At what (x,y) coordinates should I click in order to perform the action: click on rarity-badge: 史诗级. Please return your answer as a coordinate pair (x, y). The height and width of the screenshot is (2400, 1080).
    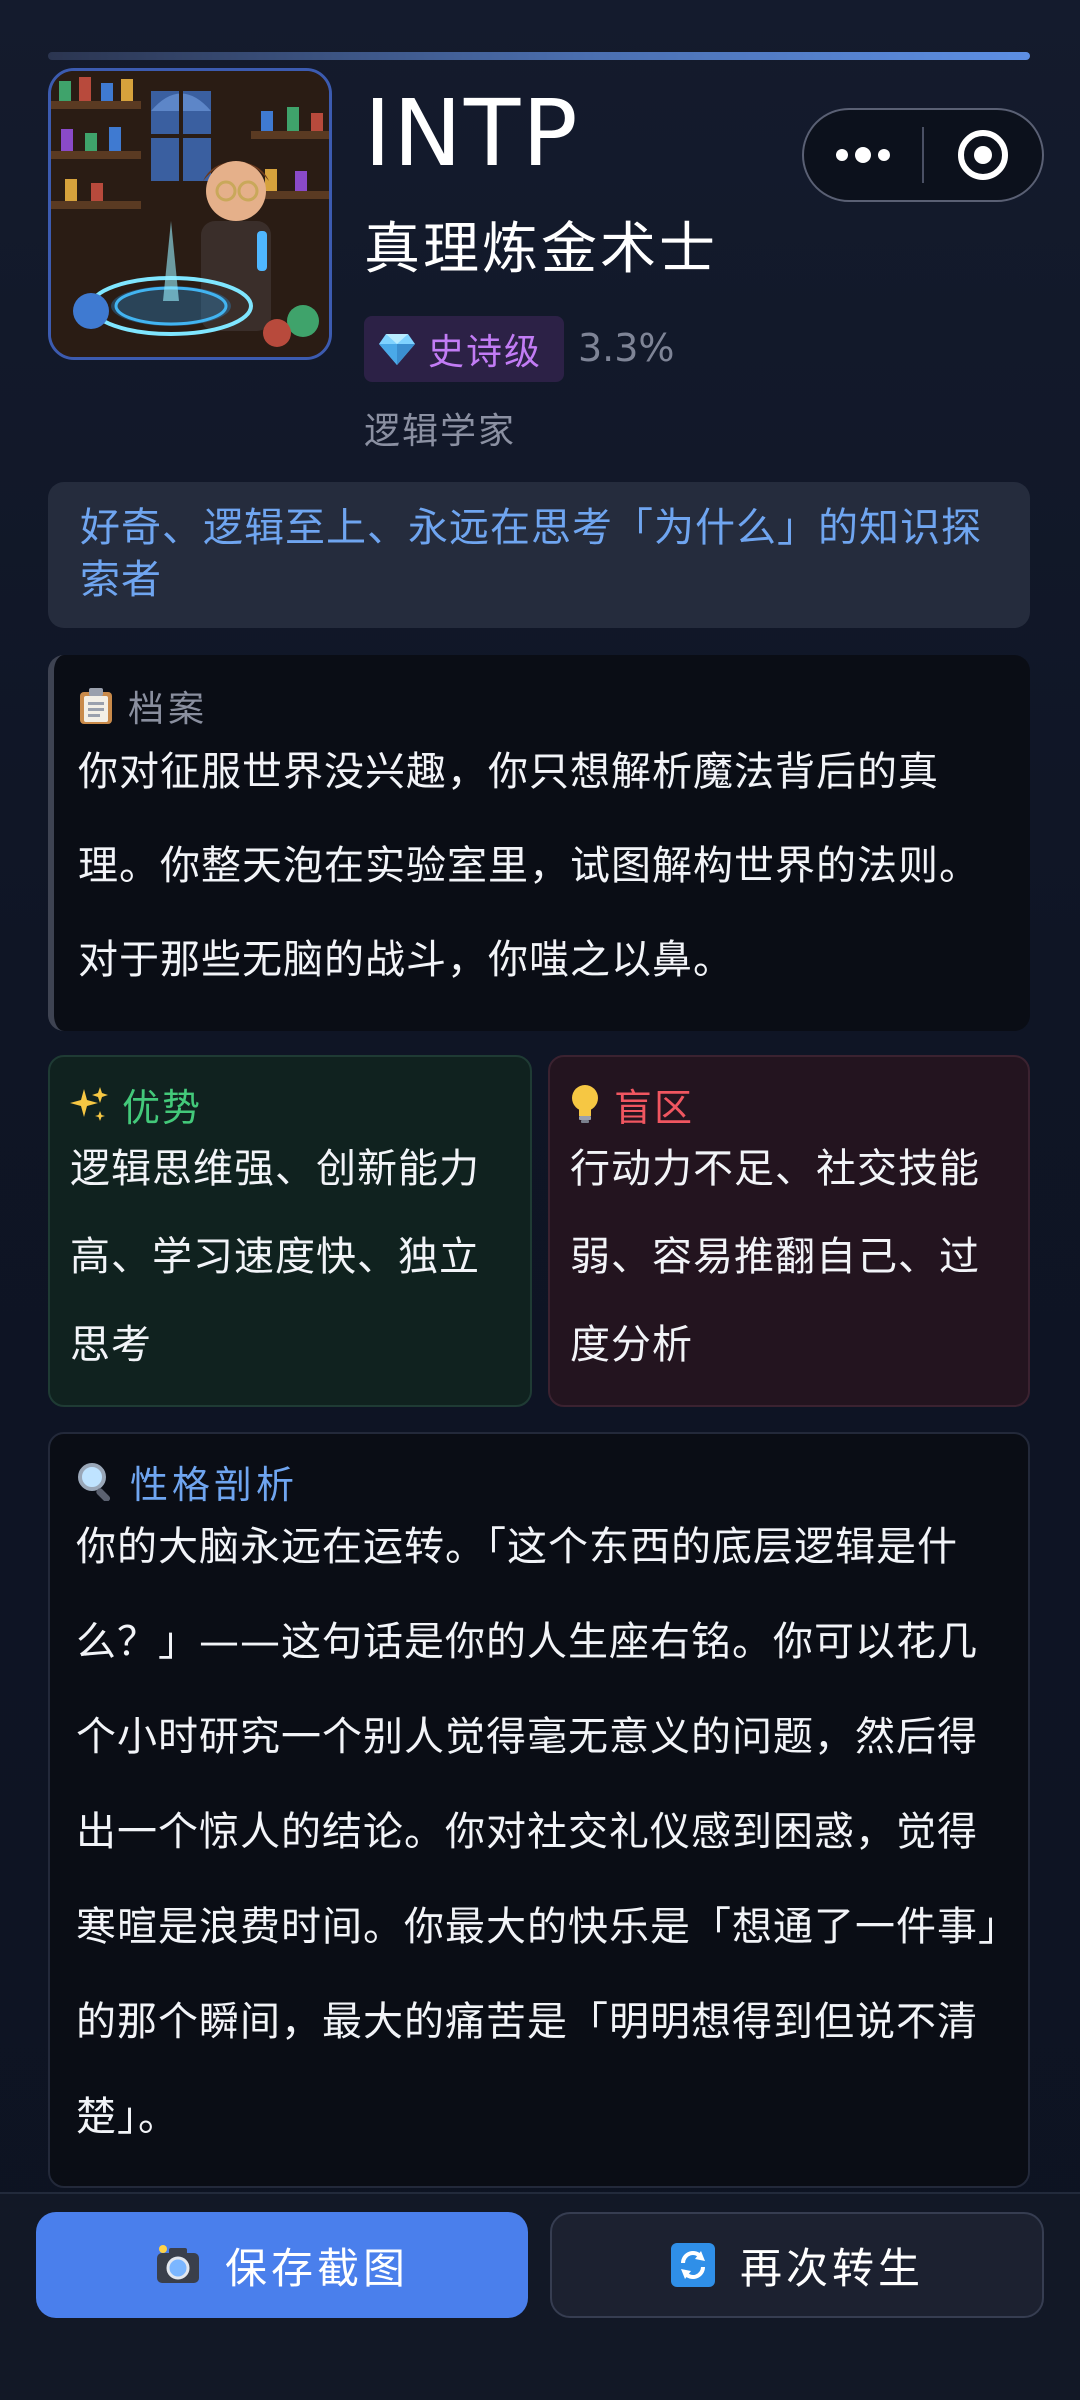
    Looking at the image, I should click on (464, 349).